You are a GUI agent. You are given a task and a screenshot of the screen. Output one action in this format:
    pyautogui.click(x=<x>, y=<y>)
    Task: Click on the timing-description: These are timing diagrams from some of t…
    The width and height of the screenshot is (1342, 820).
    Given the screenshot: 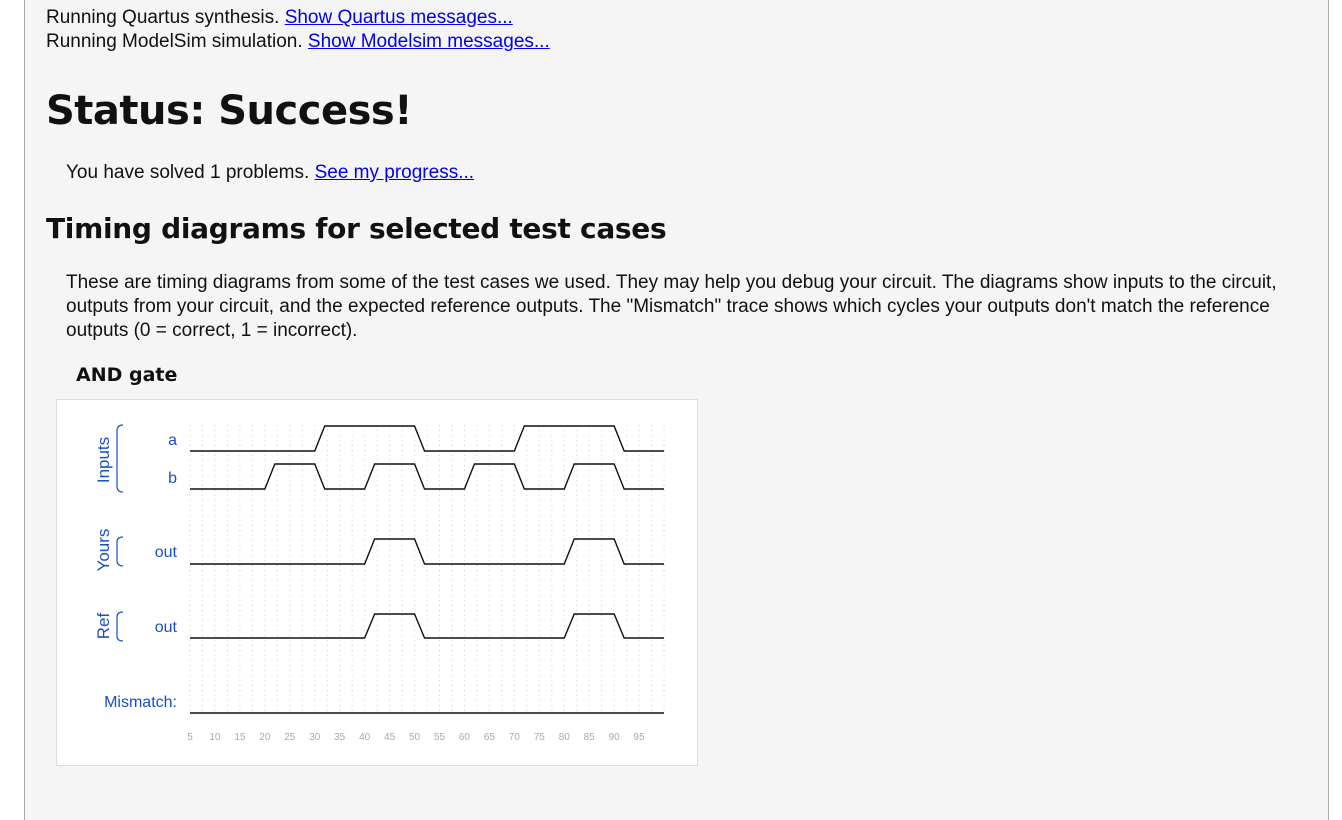 What is the action you would take?
    pyautogui.click(x=671, y=306)
    